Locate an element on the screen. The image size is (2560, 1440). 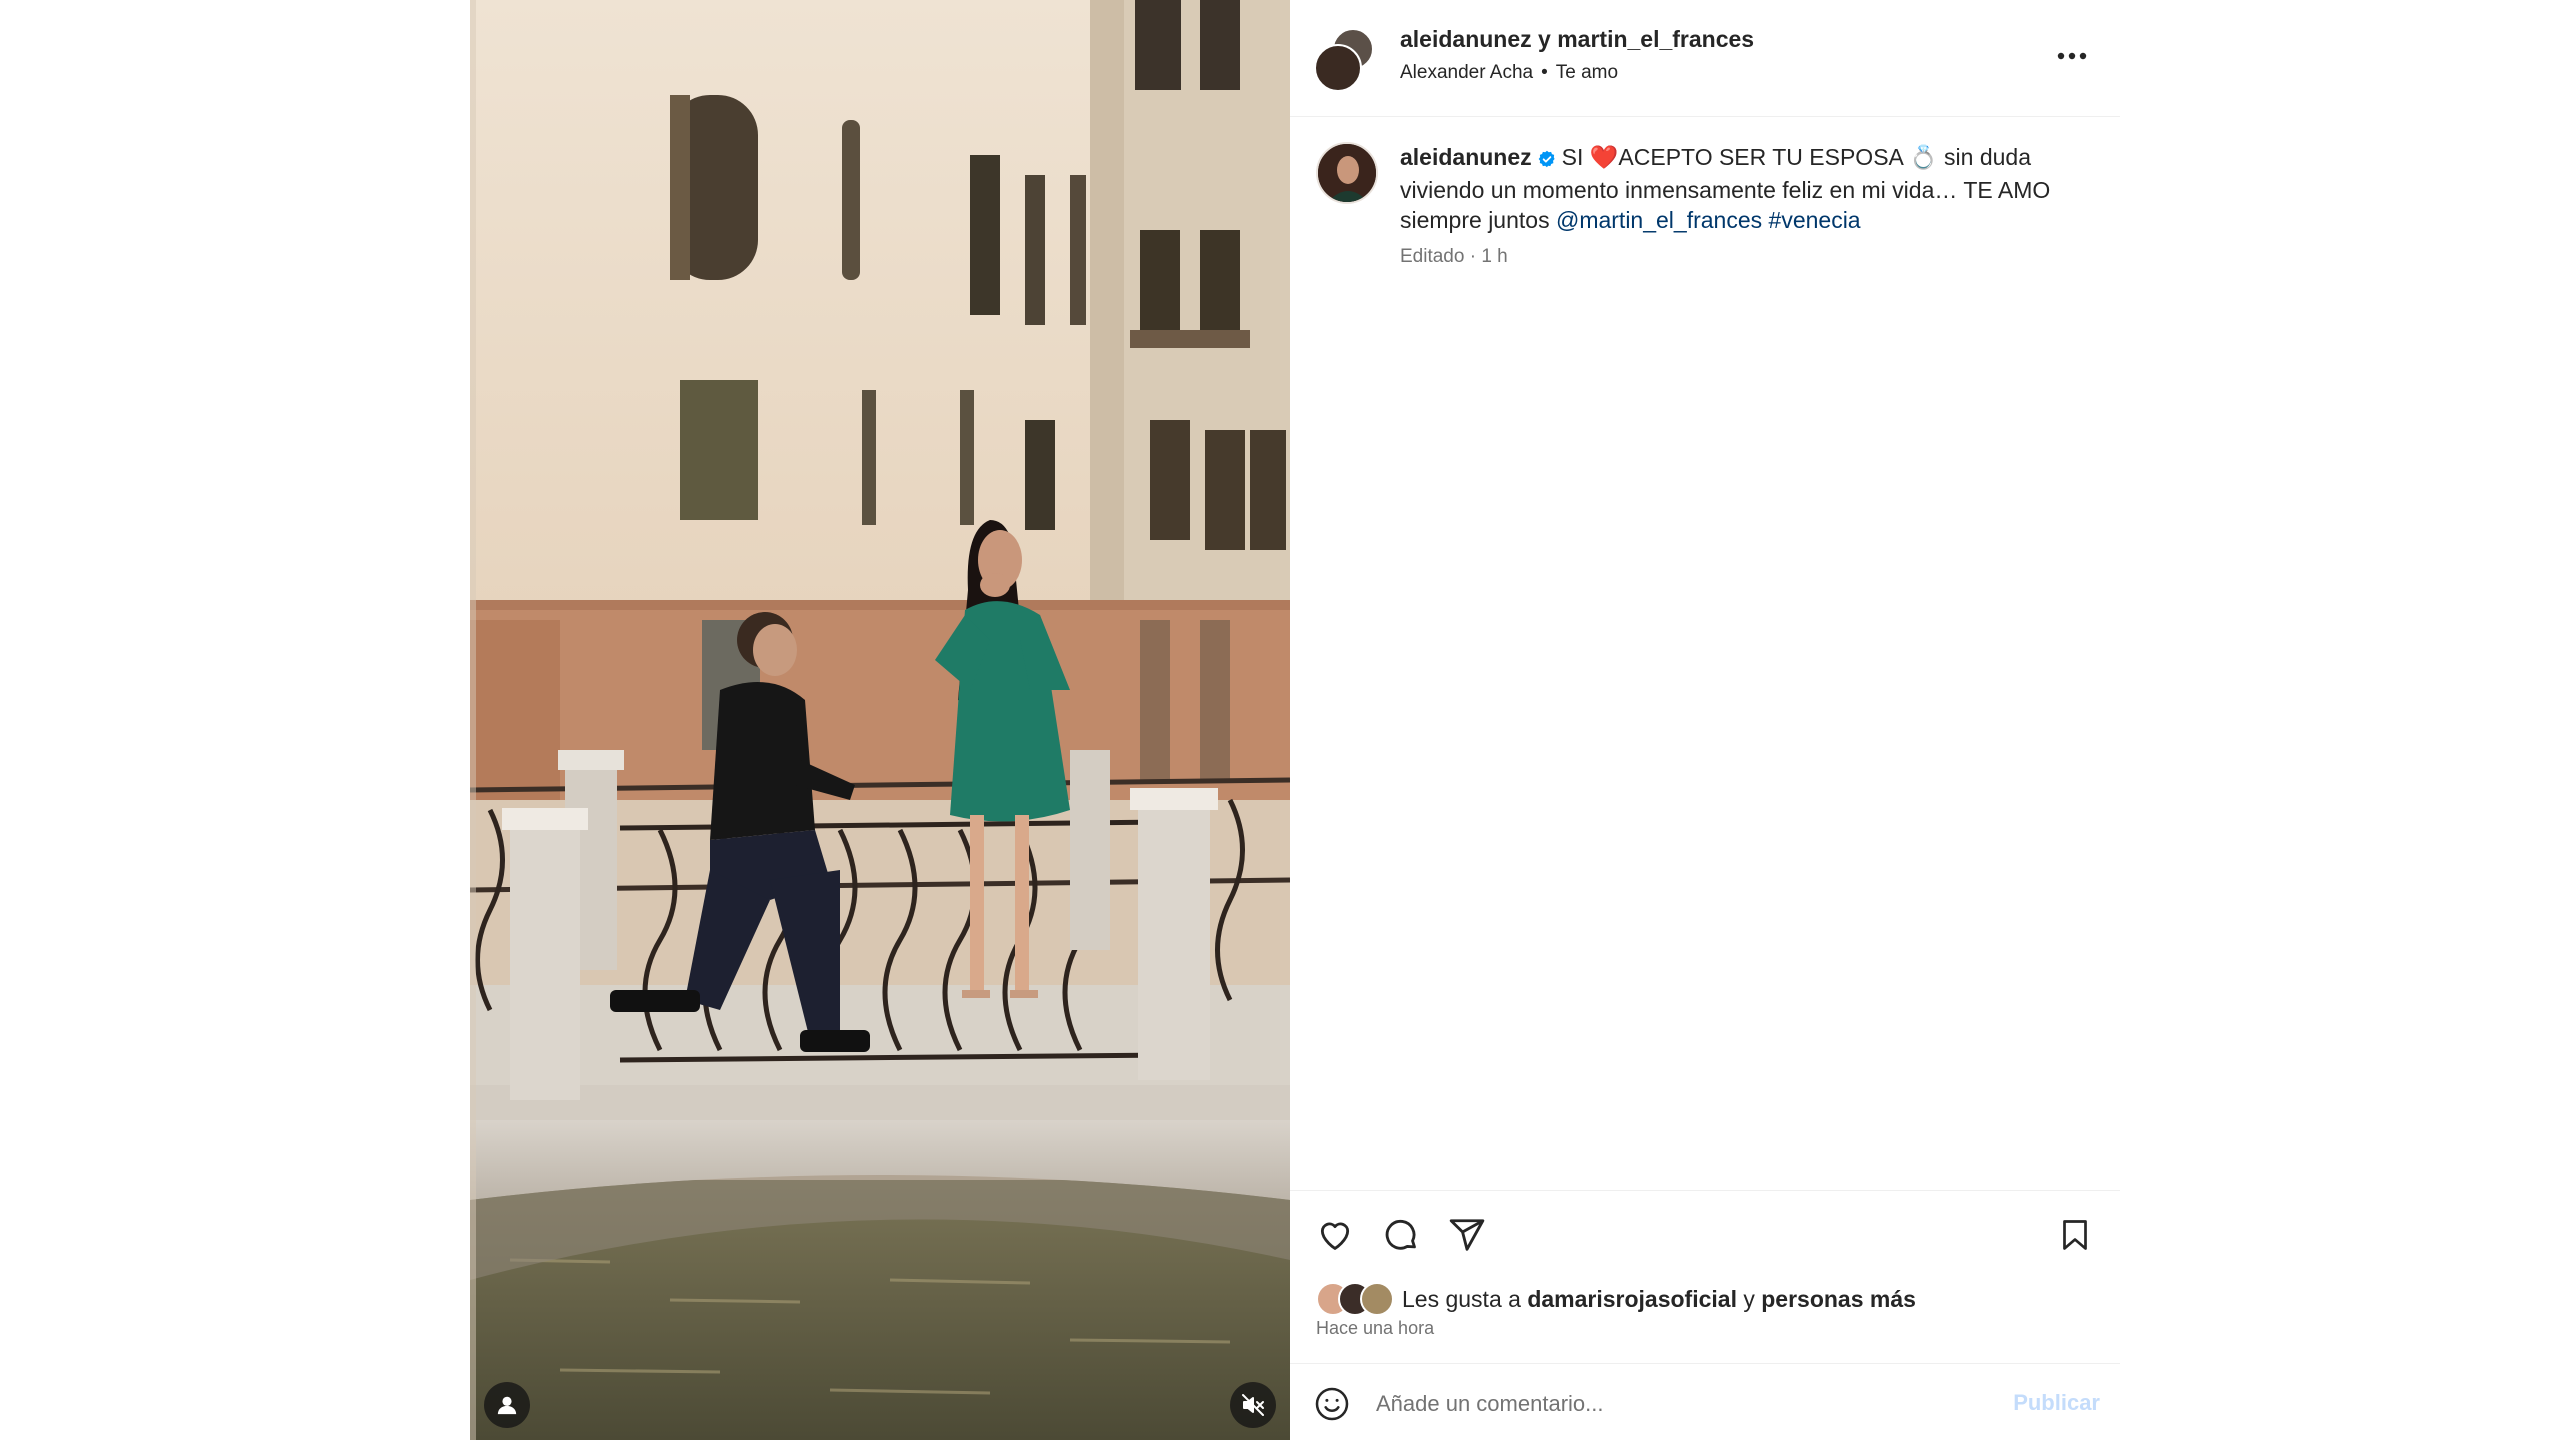
comment-composer: Publicar is located at coordinates (1705, 1404).